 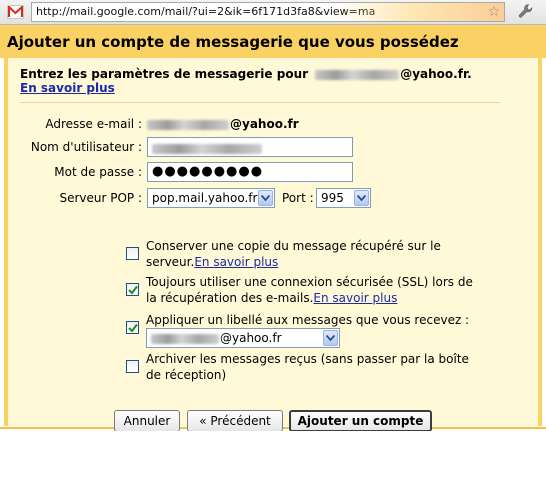 I want to click on keep-copy-checkbox, so click(x=132, y=253).